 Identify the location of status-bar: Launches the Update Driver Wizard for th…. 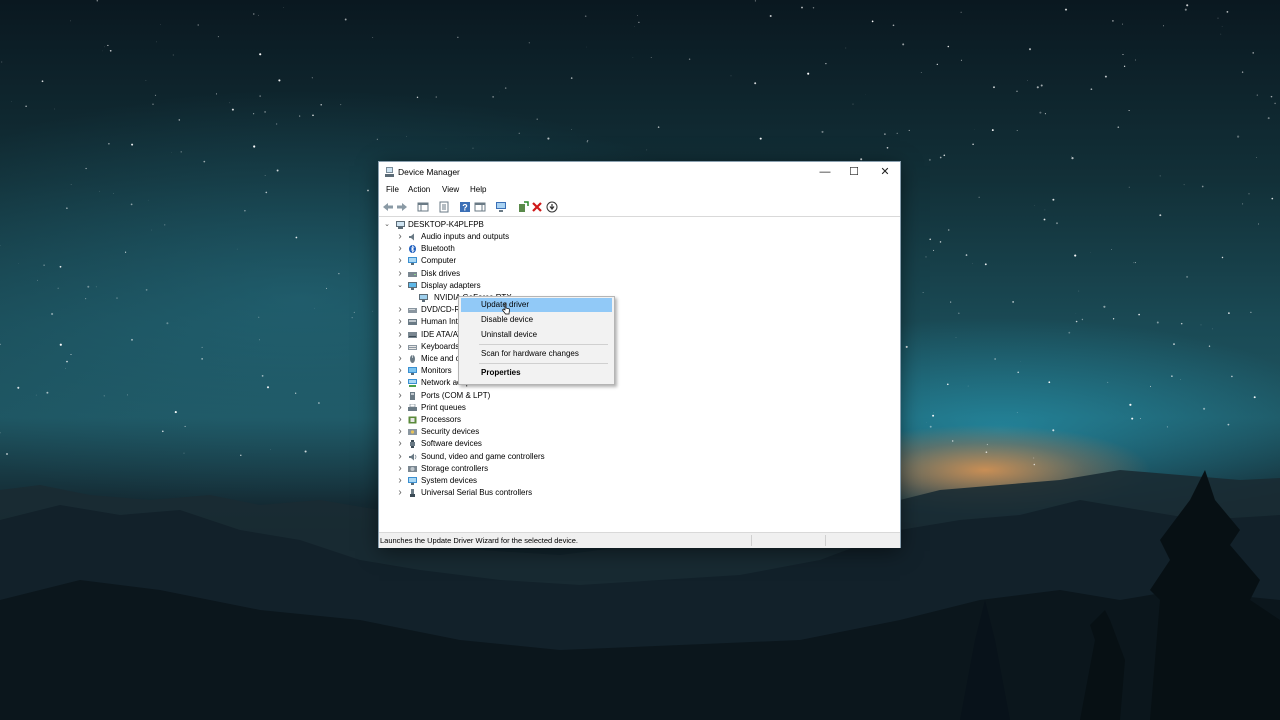
(639, 540).